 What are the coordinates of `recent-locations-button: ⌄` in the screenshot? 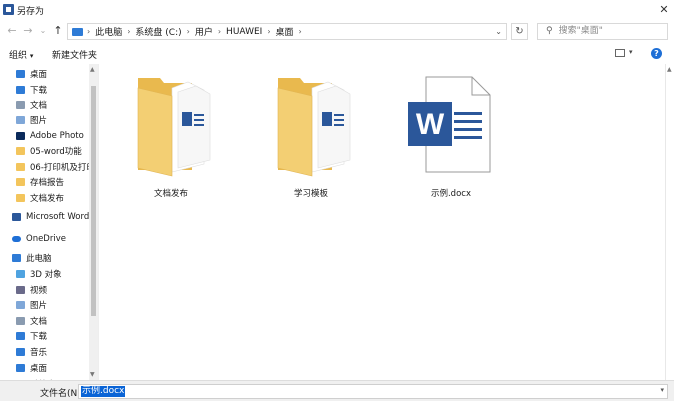 It's located at (43, 31).